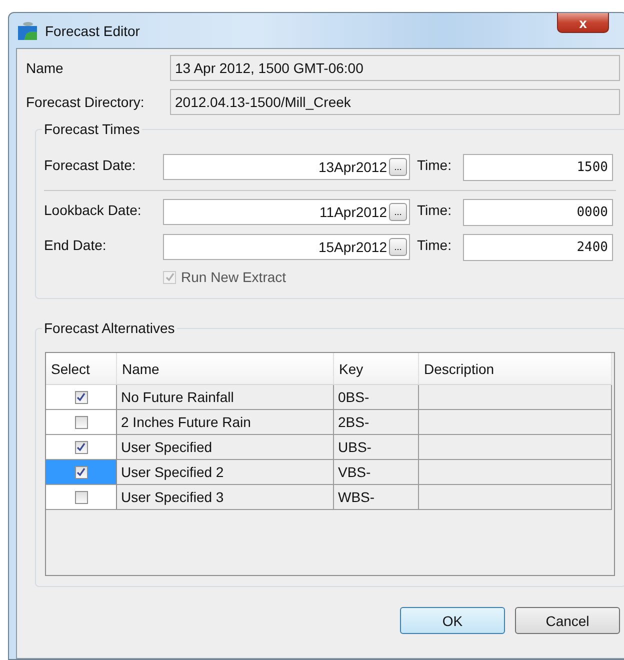 This screenshot has height=660, width=624. Describe the element at coordinates (45, 68) in the screenshot. I see `field-label: Name` at that location.